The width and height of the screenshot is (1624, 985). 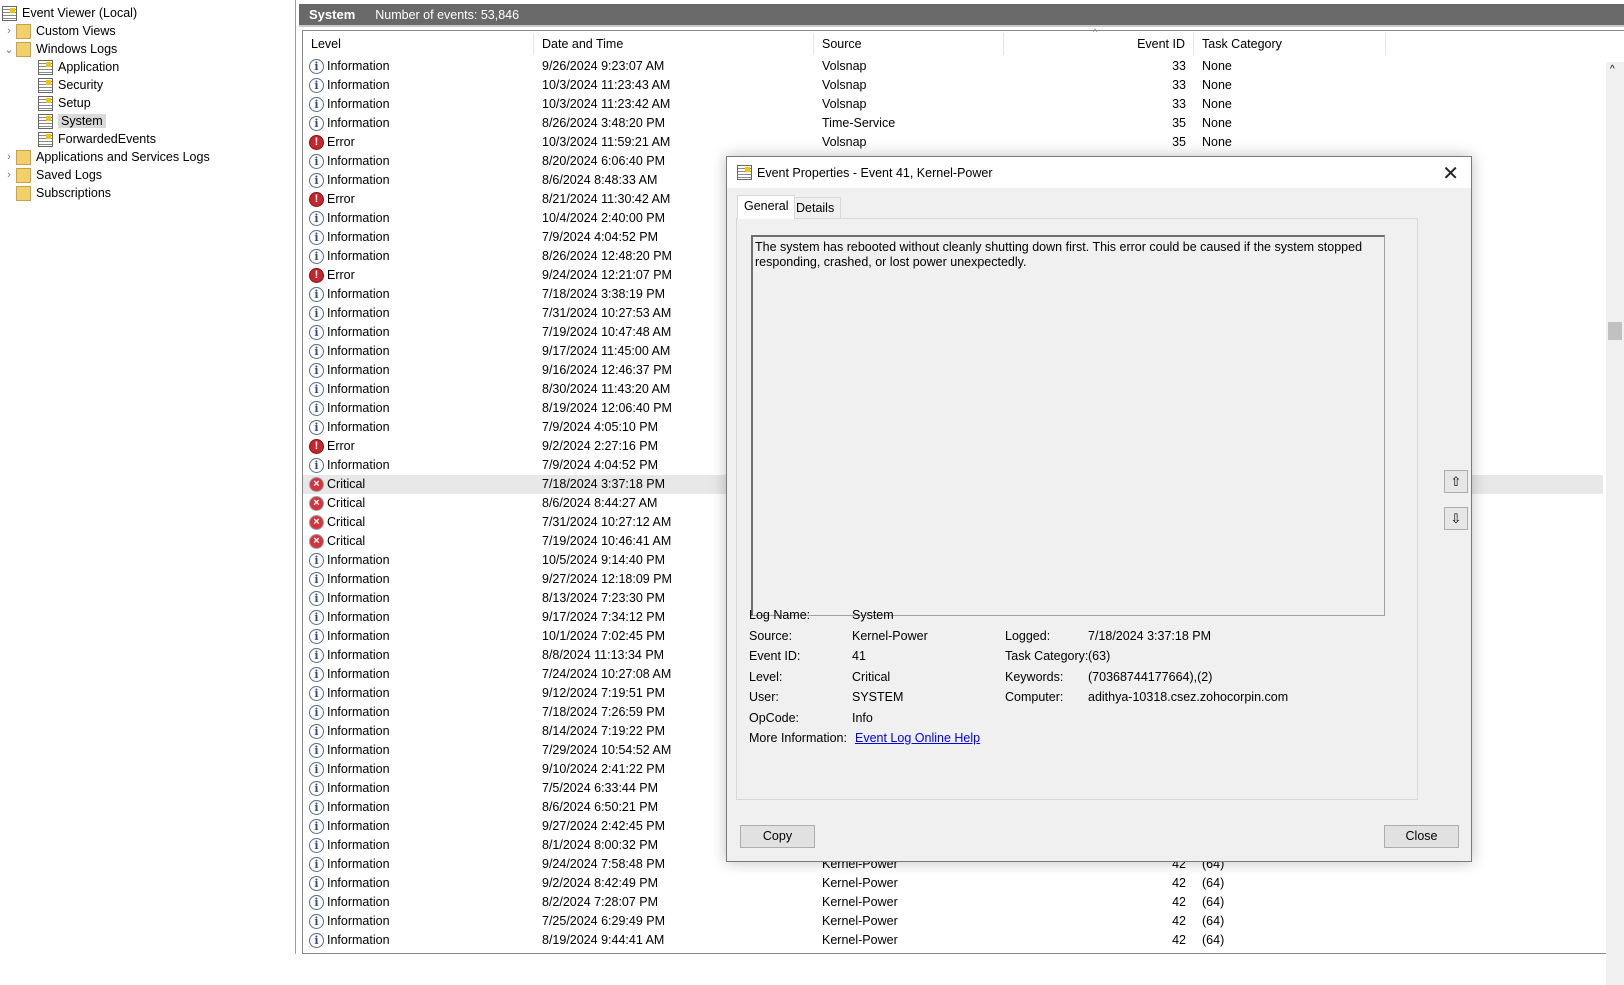 I want to click on tree-item-security: Security, so click(x=61, y=85).